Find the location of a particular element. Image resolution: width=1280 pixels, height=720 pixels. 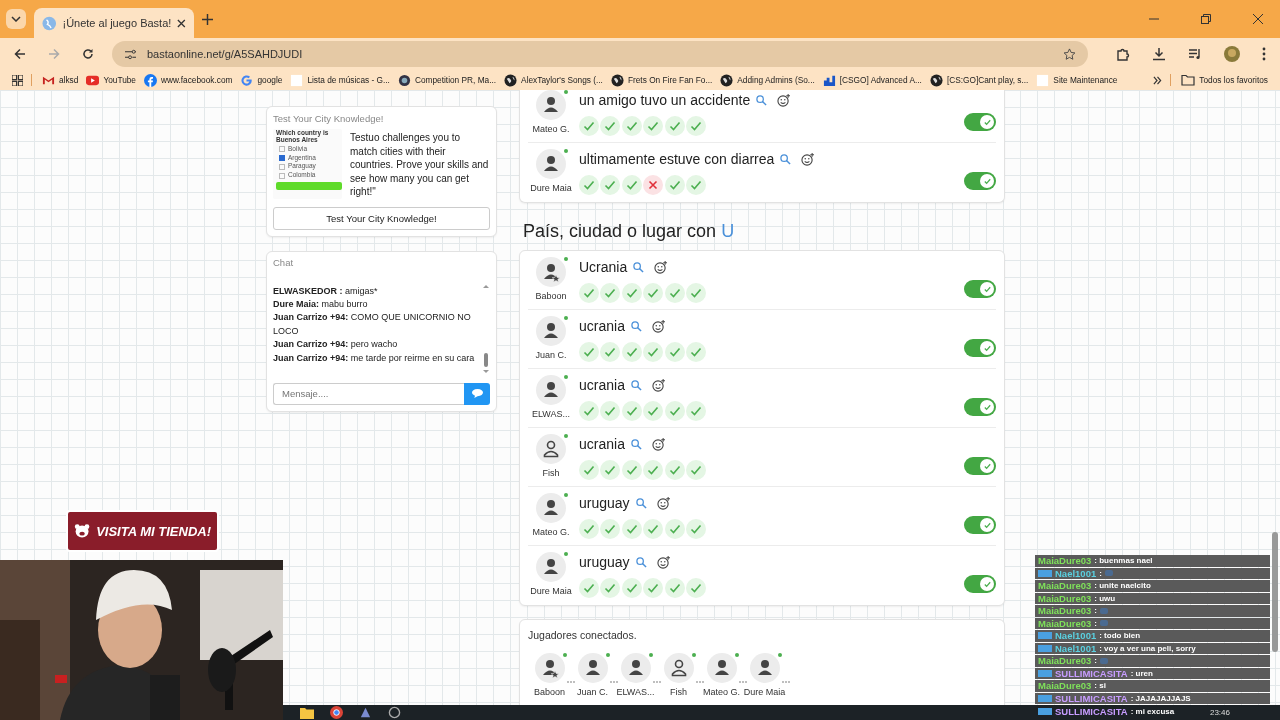

browser-icon is located at coordinates (336, 712).